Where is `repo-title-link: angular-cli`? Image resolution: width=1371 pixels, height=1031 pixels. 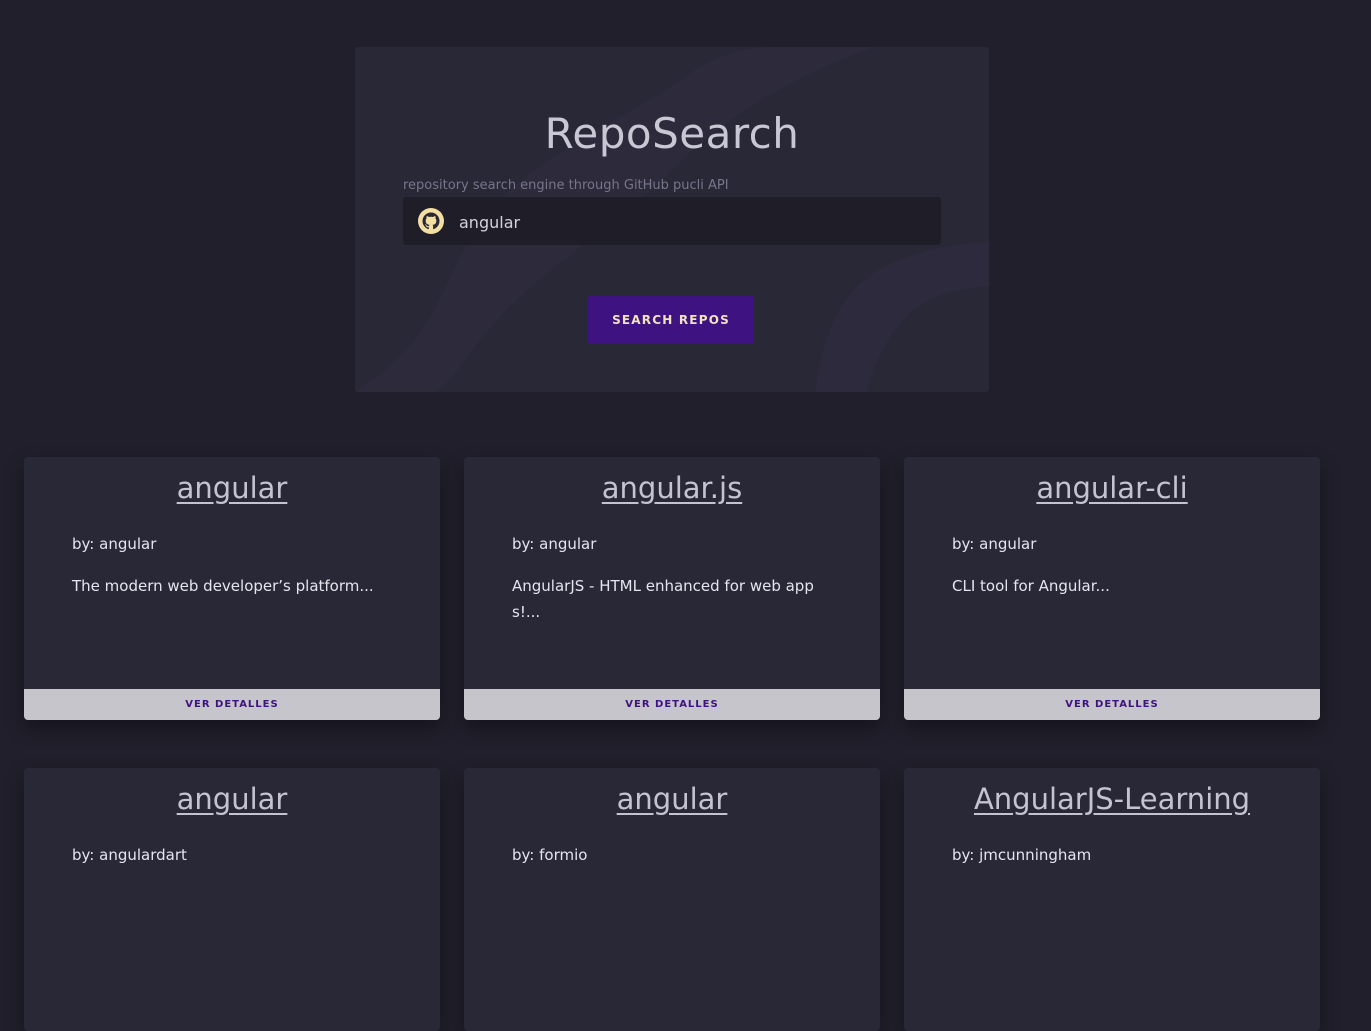 repo-title-link: angular-cli is located at coordinates (1112, 488).